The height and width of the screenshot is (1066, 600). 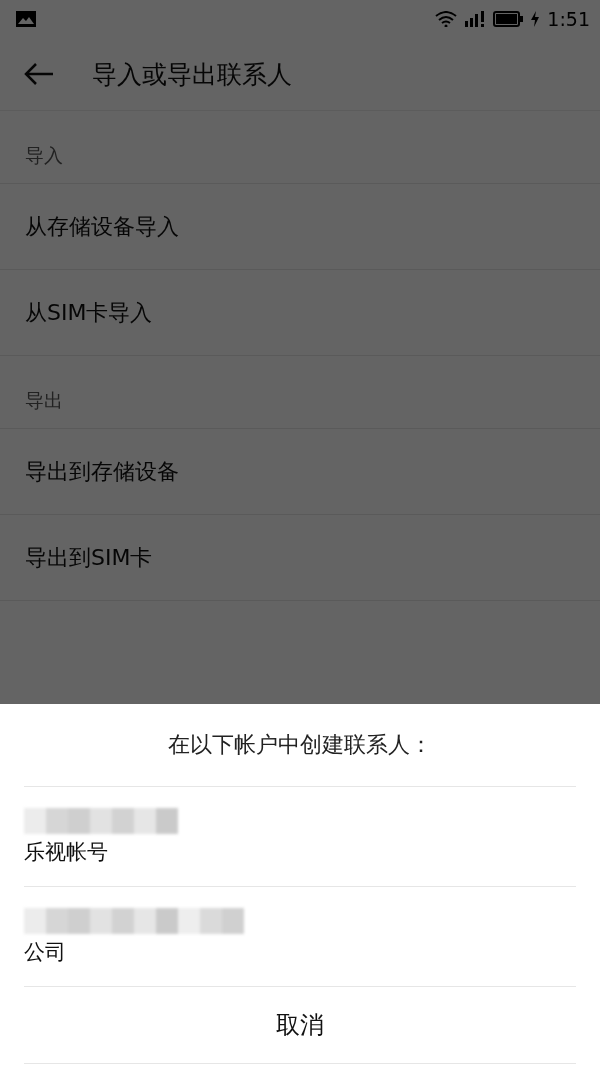 I want to click on charging-icon, so click(x=535, y=19).